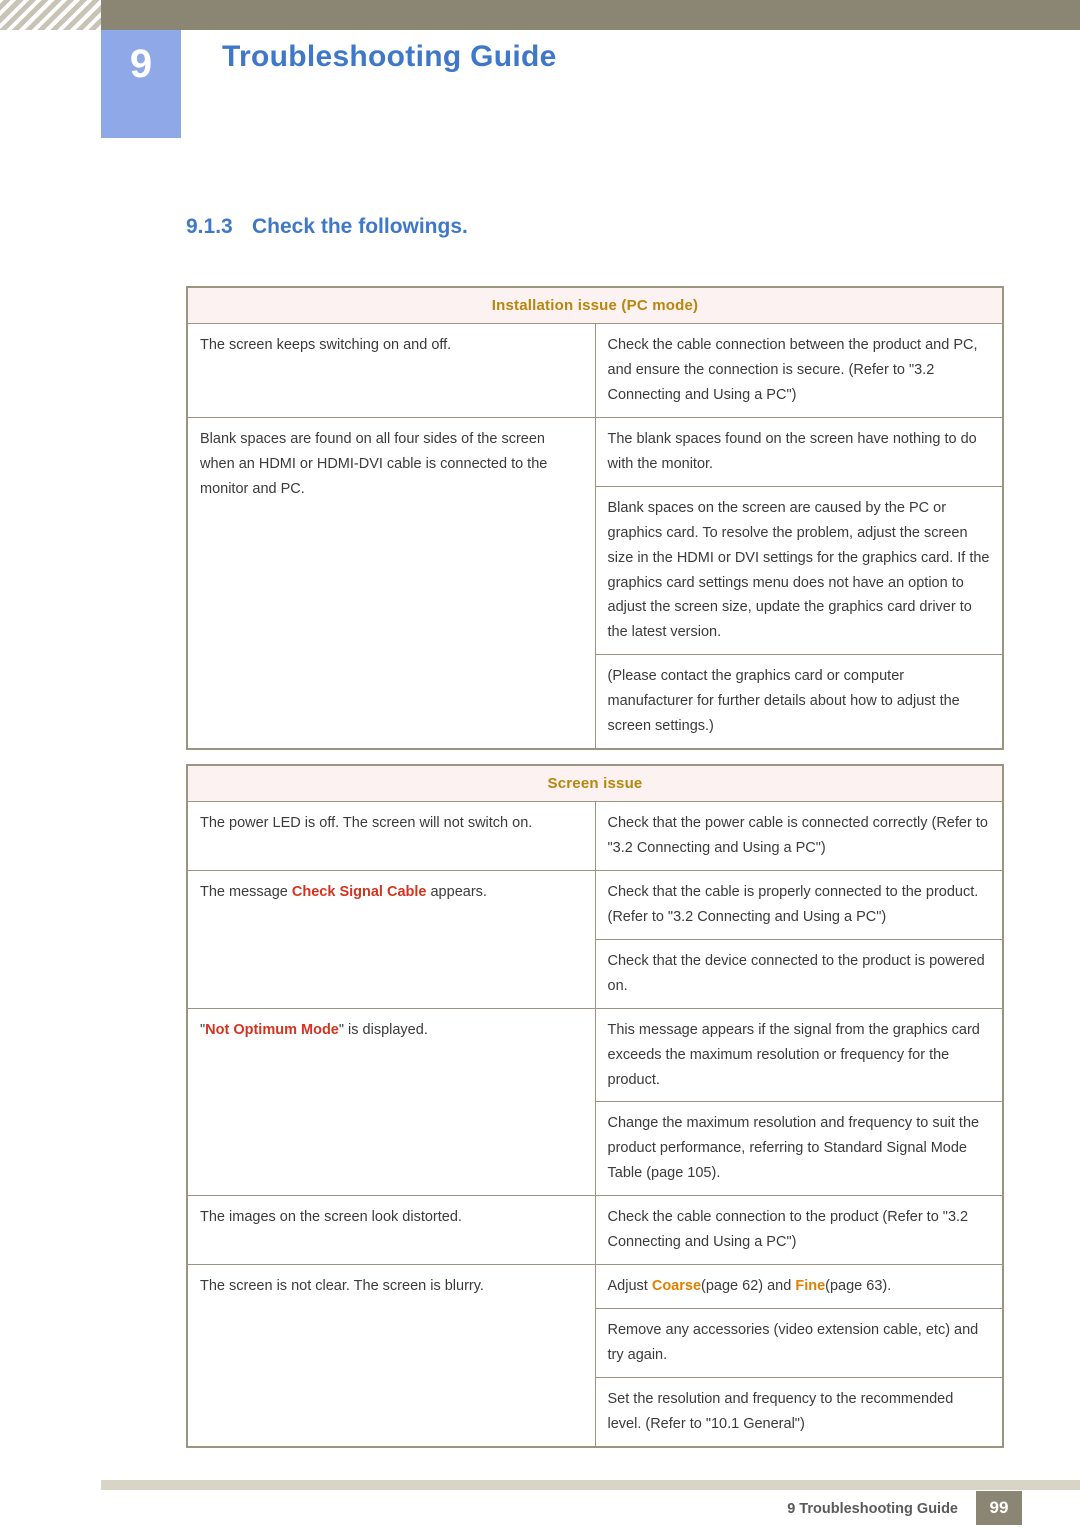 This screenshot has width=1080, height=1527. Describe the element at coordinates (141, 84) in the screenshot. I see `chapter-number-badge: 9` at that location.